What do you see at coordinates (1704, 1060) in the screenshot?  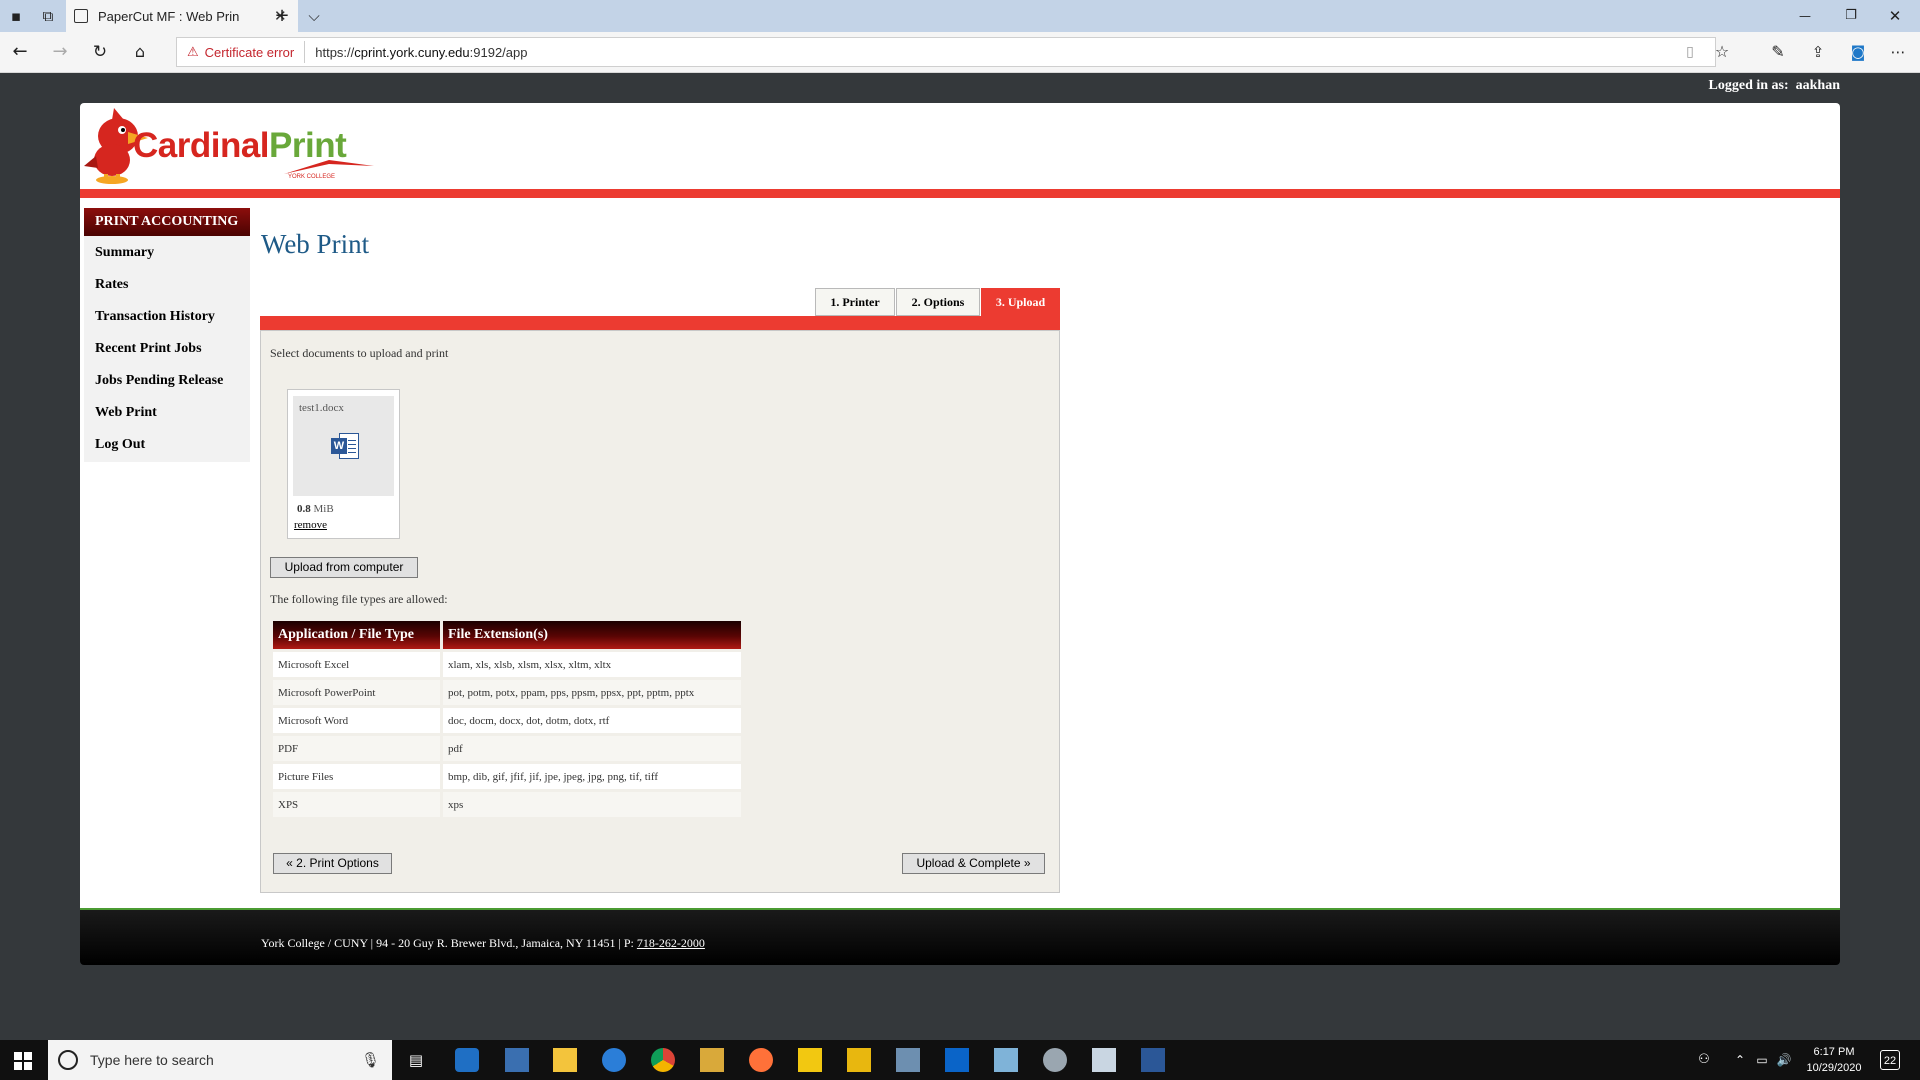 I see `people-icon: ⚇` at bounding box center [1704, 1060].